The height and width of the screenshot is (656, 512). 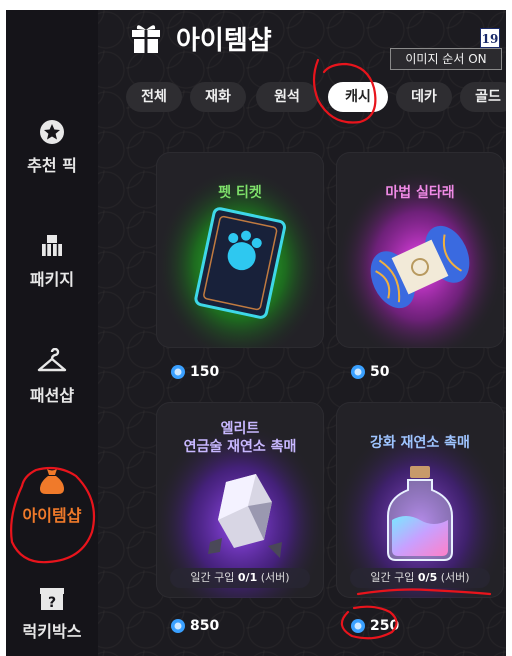 I want to click on product-card-magic-yarn: 마법 실타래, so click(x=420, y=250).